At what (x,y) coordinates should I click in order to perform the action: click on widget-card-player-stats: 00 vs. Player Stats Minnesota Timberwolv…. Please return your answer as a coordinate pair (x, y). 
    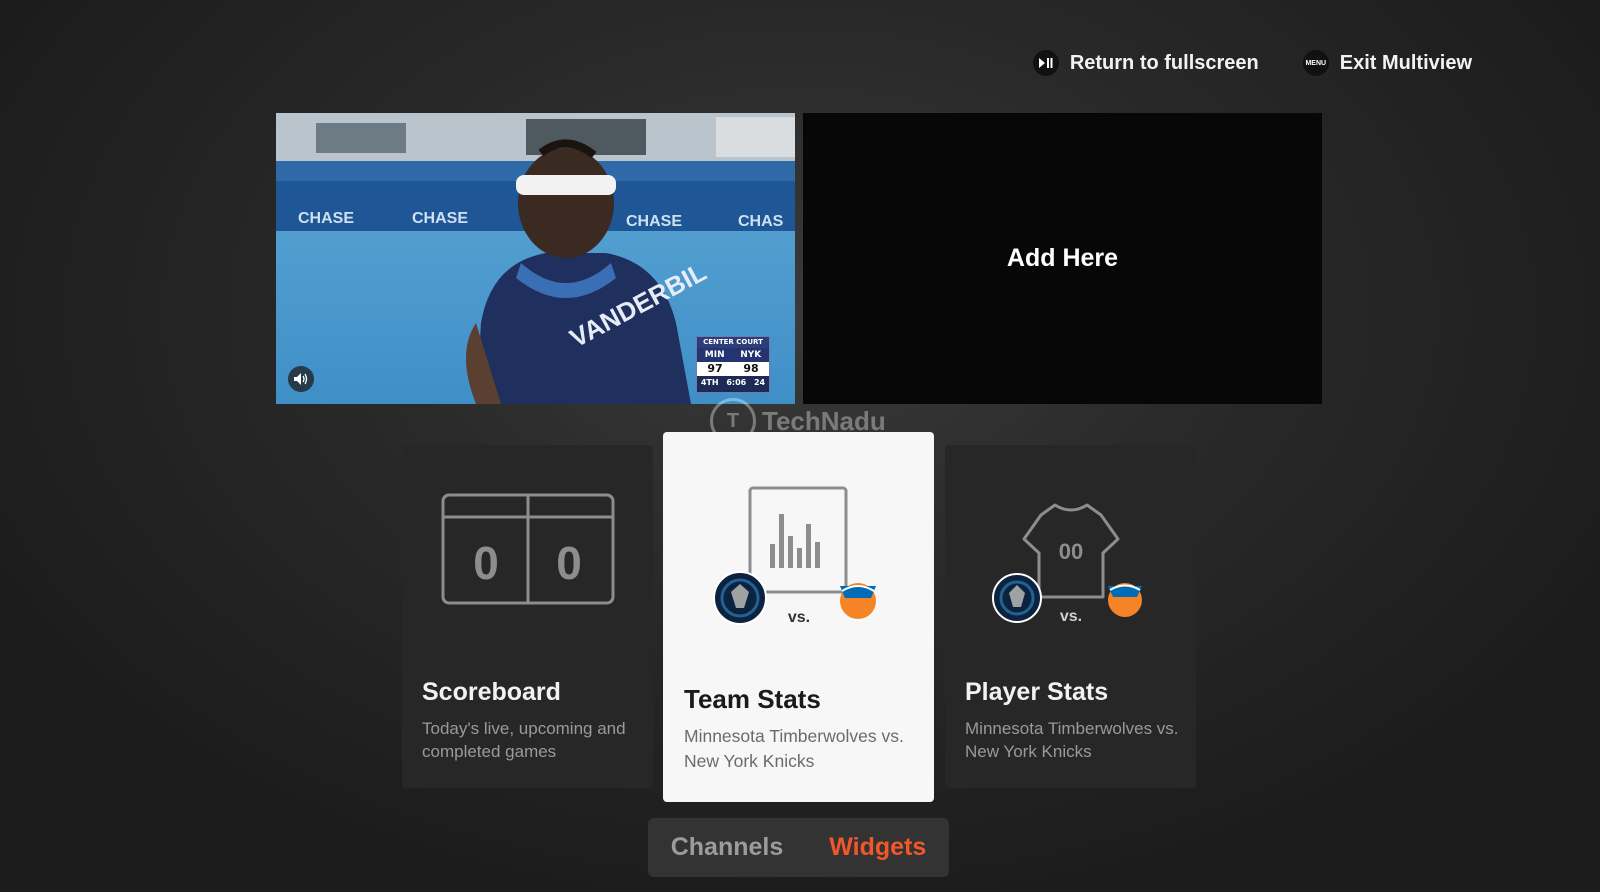
    Looking at the image, I should click on (1070, 616).